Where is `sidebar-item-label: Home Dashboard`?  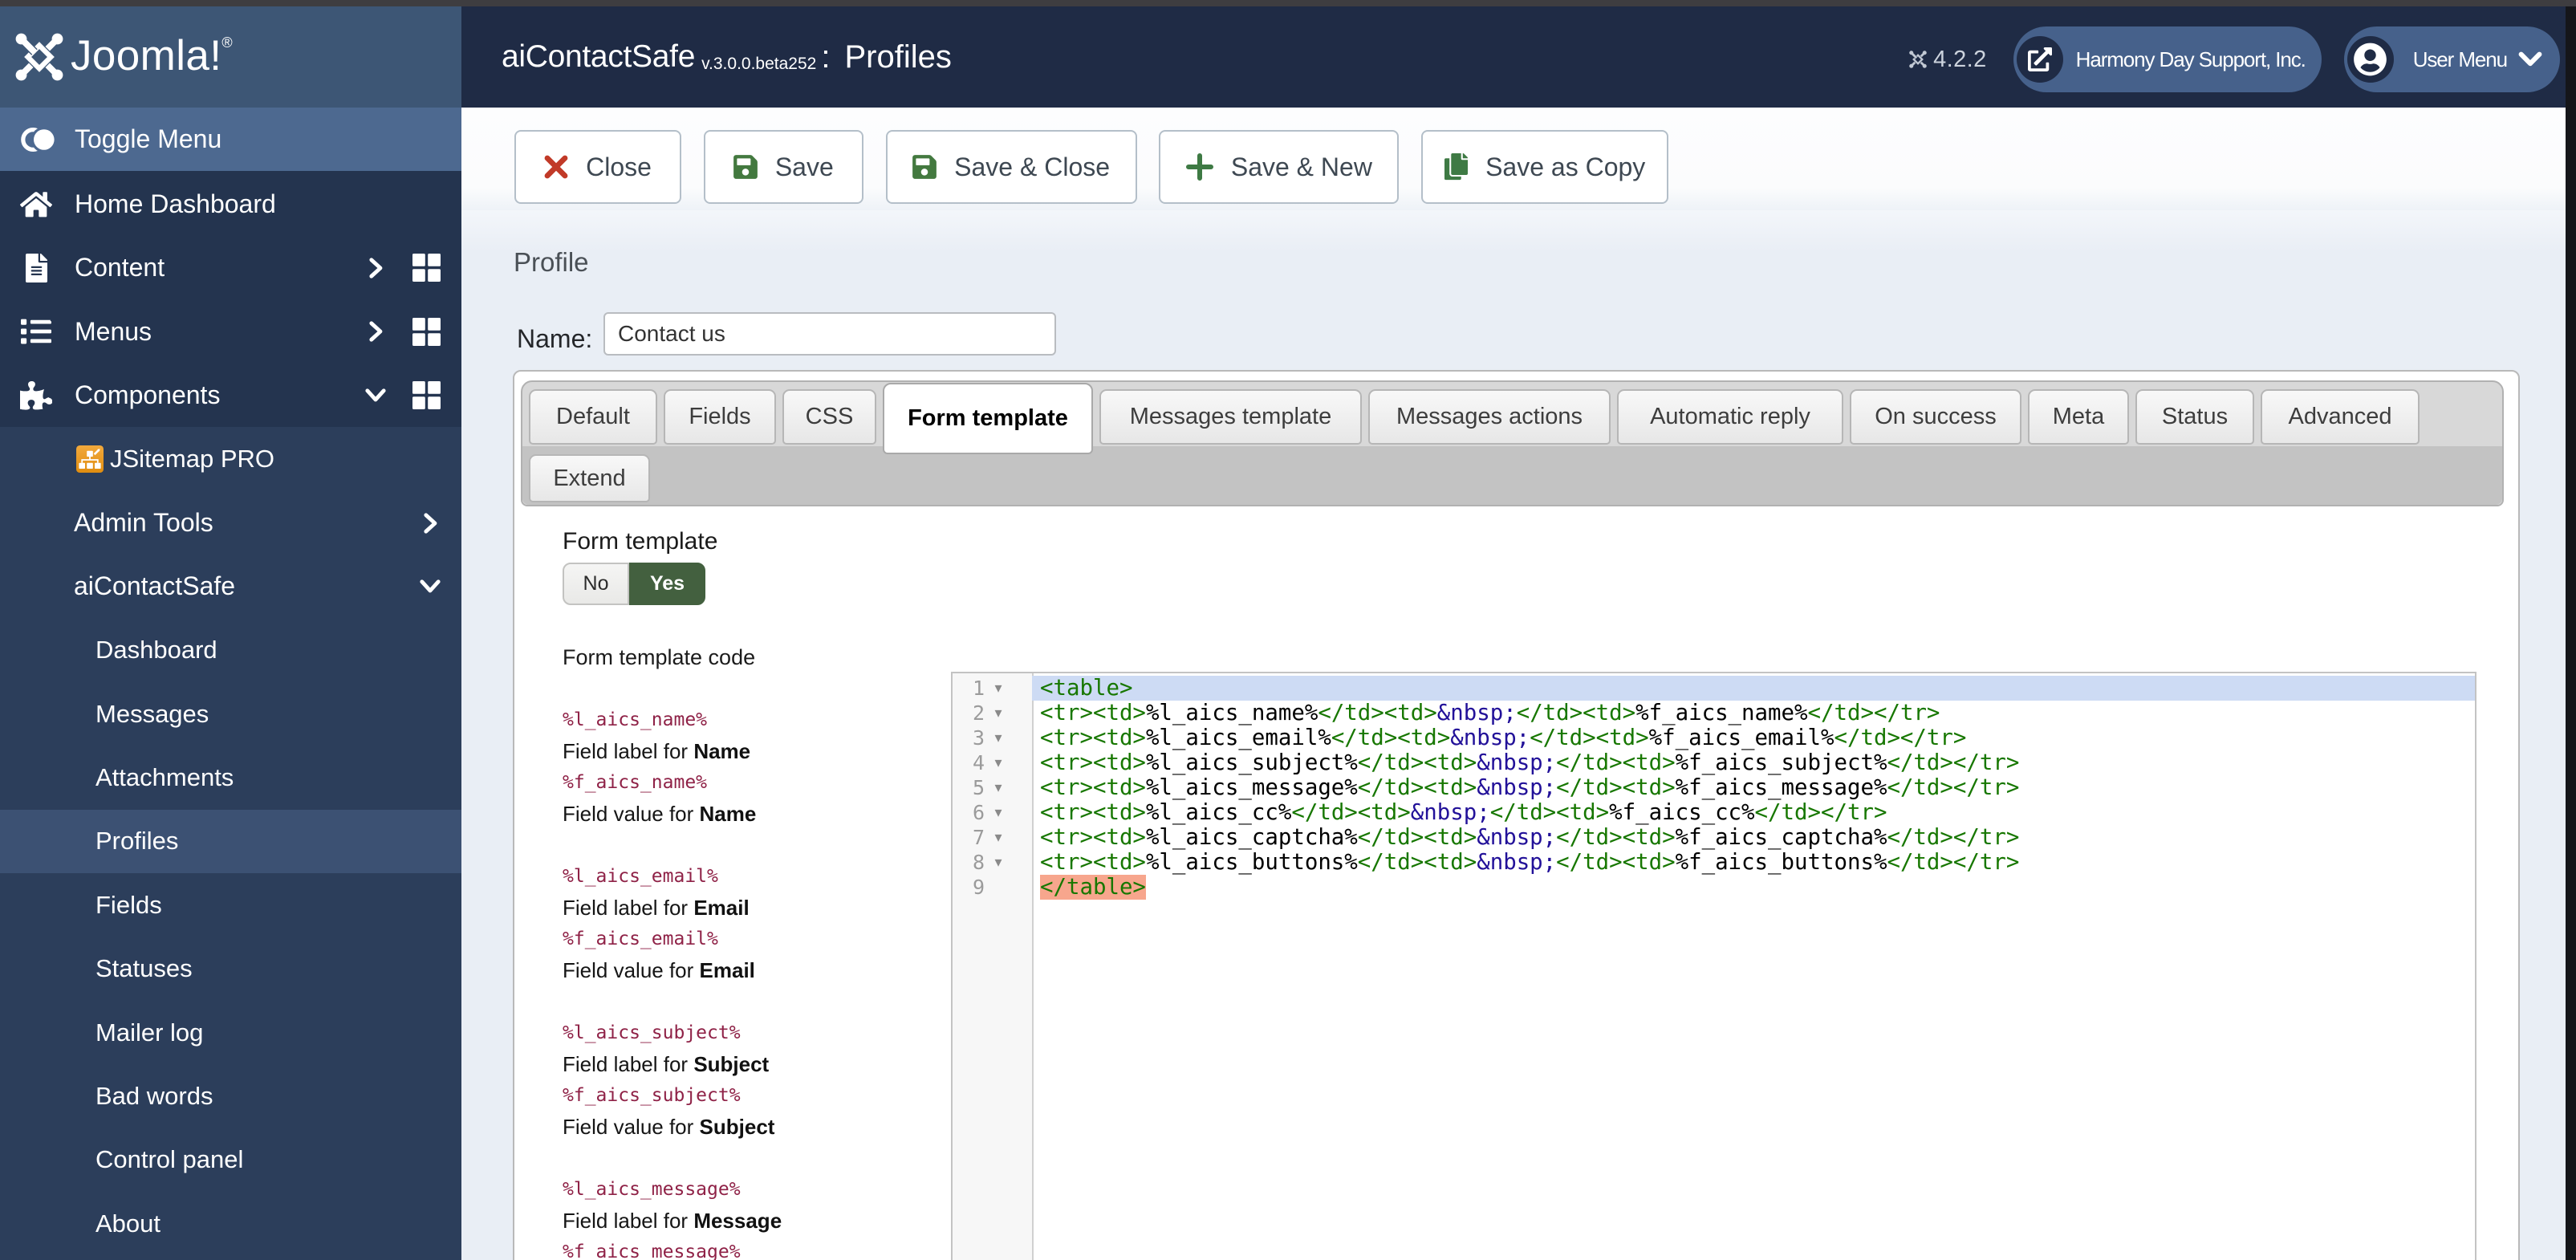
sidebar-item-label: Home Dashboard is located at coordinates (175, 204).